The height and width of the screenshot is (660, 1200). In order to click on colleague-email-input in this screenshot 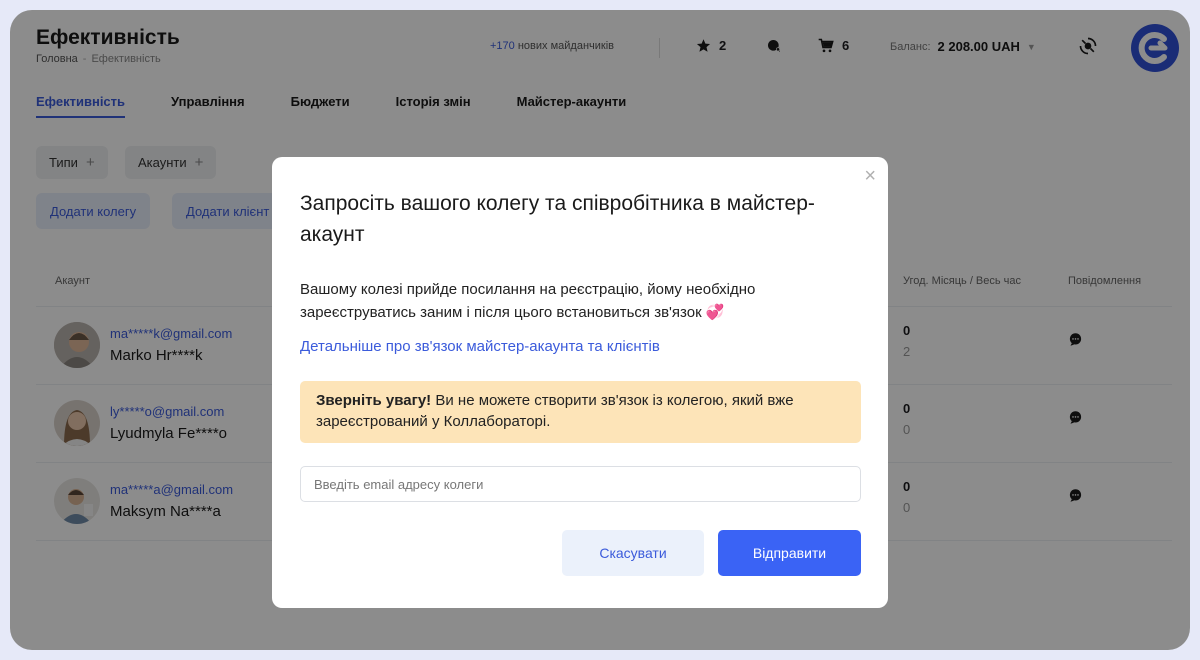, I will do `click(580, 484)`.